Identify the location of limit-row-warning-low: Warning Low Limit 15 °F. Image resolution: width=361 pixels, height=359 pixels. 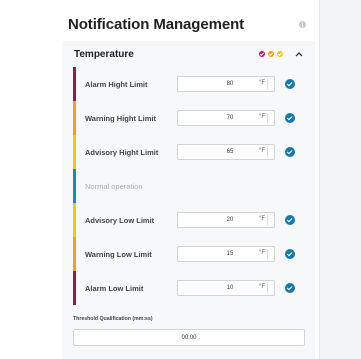
(194, 254).